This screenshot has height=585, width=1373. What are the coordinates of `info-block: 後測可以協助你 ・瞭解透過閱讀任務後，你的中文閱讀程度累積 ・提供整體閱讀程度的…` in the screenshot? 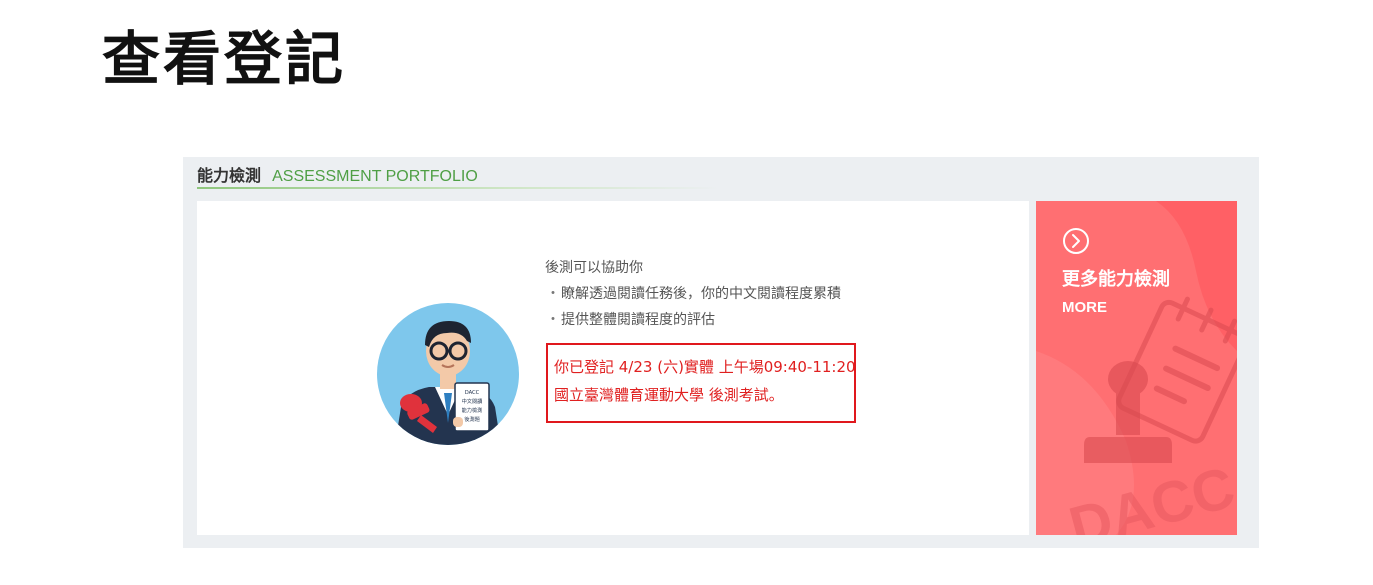 It's located at (765, 294).